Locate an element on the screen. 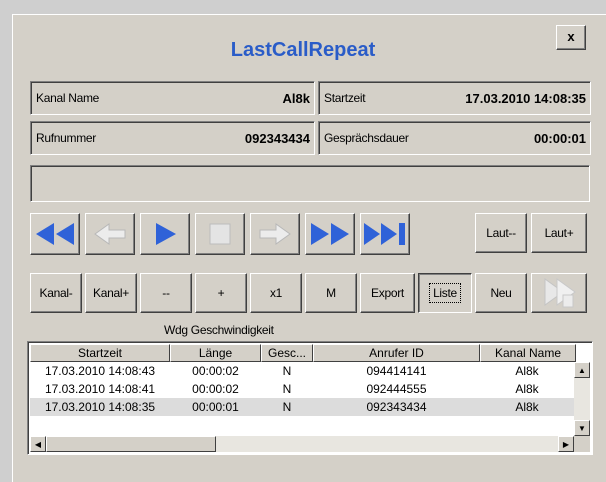 The image size is (606, 482). speed-x1-button: x1 is located at coordinates (276, 293).